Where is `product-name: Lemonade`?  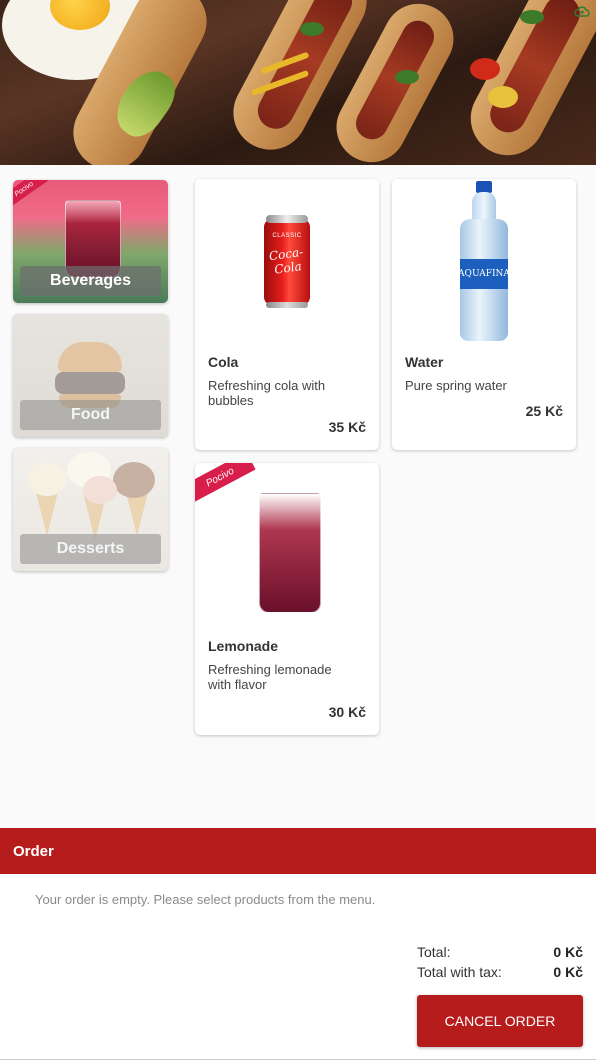
product-name: Lemonade is located at coordinates (243, 646).